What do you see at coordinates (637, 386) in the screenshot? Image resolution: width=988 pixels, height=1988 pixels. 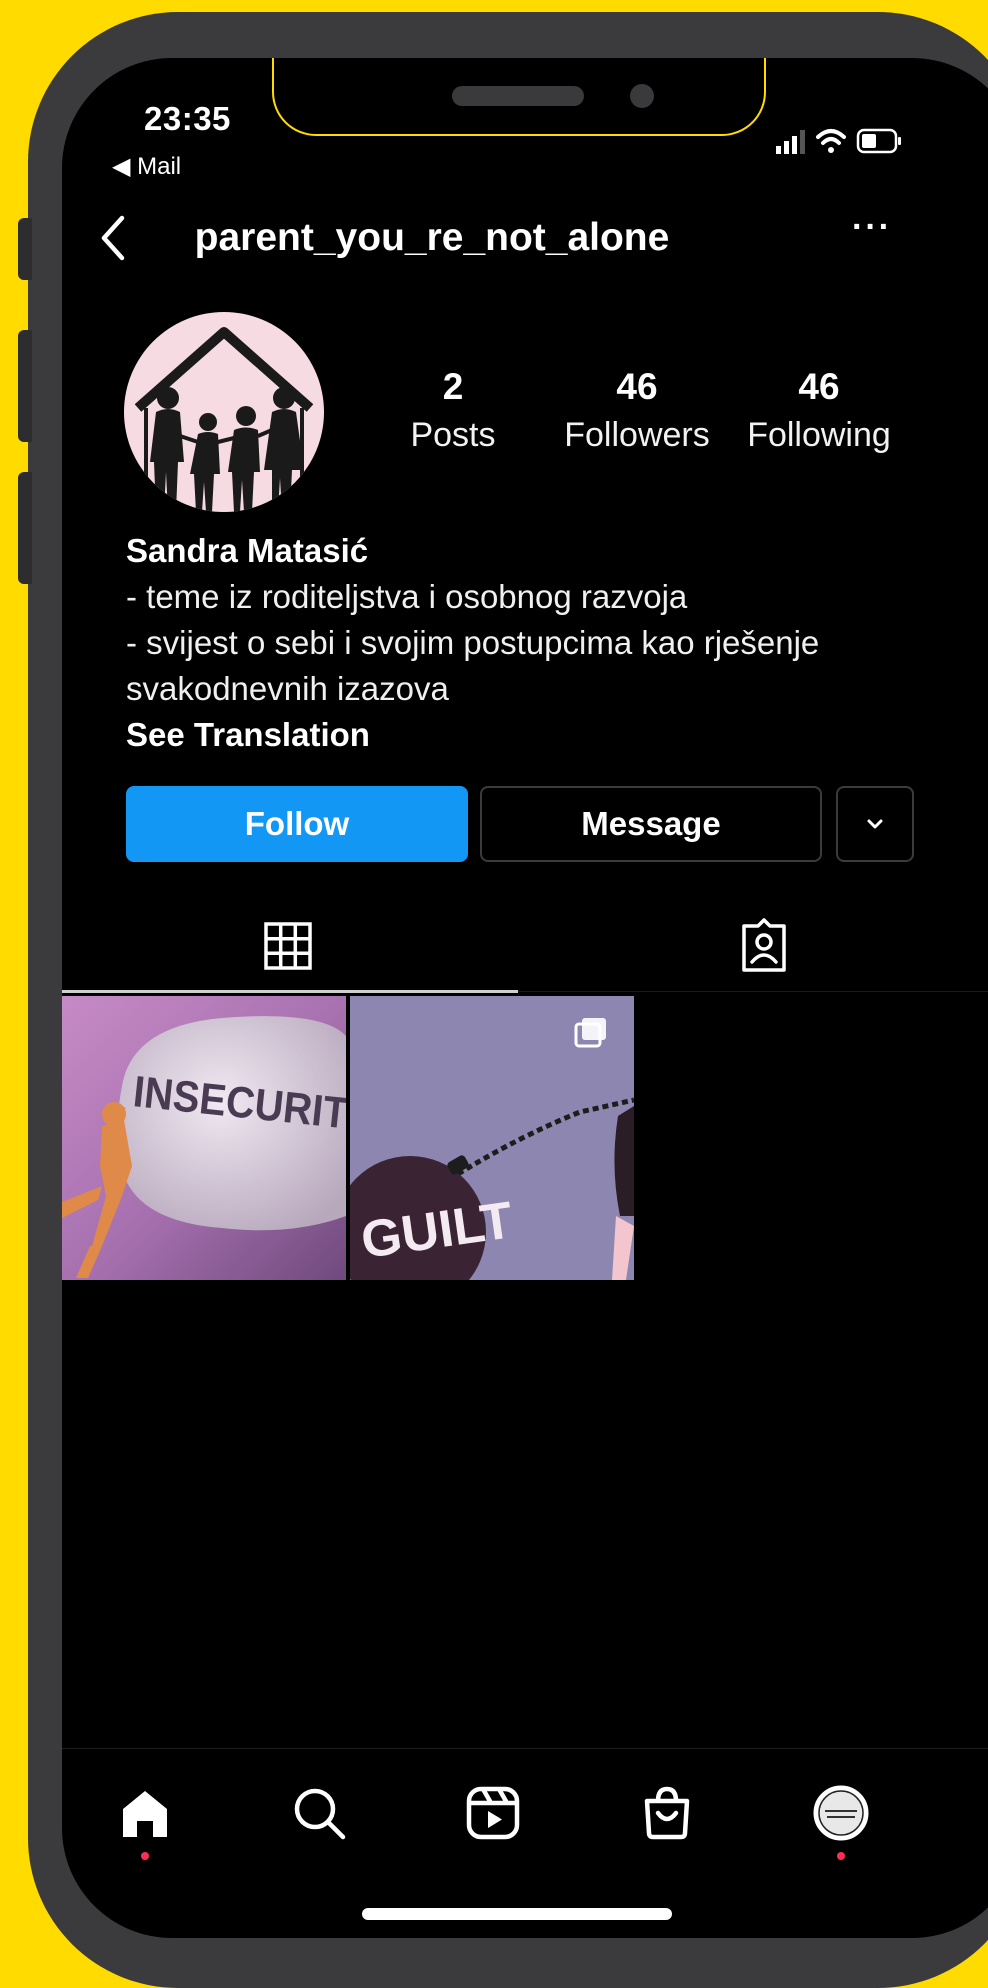 I see `followers-count: 46` at bounding box center [637, 386].